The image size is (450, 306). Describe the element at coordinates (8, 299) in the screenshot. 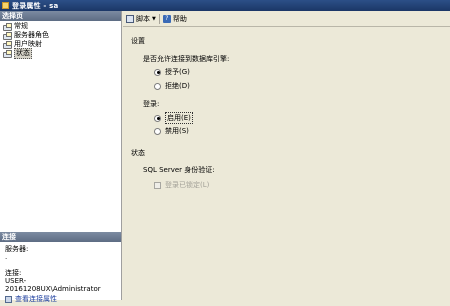

I see `connection-properties-icon` at that location.